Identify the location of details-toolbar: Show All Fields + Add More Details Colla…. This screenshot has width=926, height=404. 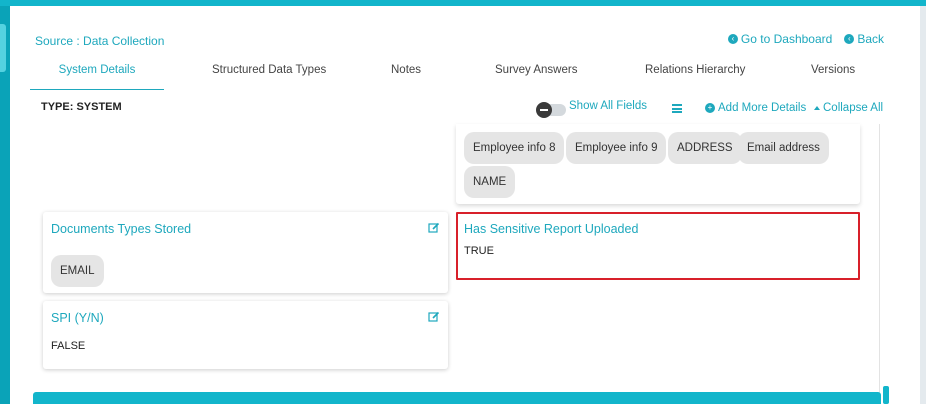
(712, 110).